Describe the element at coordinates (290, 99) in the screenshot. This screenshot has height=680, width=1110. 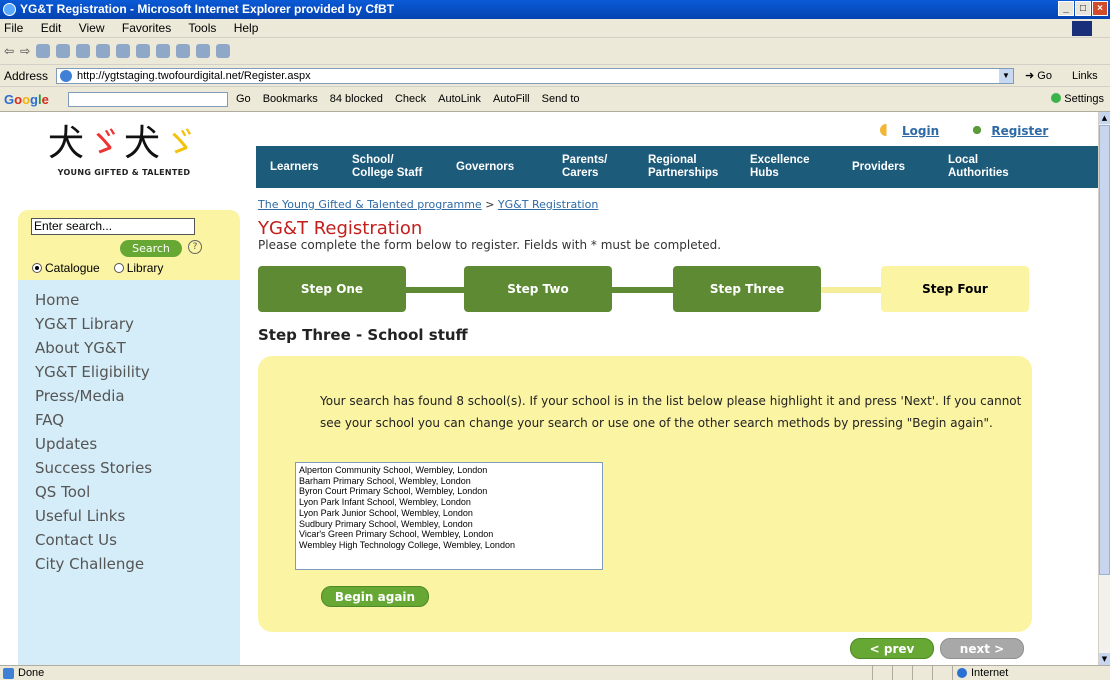
I see `bookmarks-button: Bookmarks` at that location.